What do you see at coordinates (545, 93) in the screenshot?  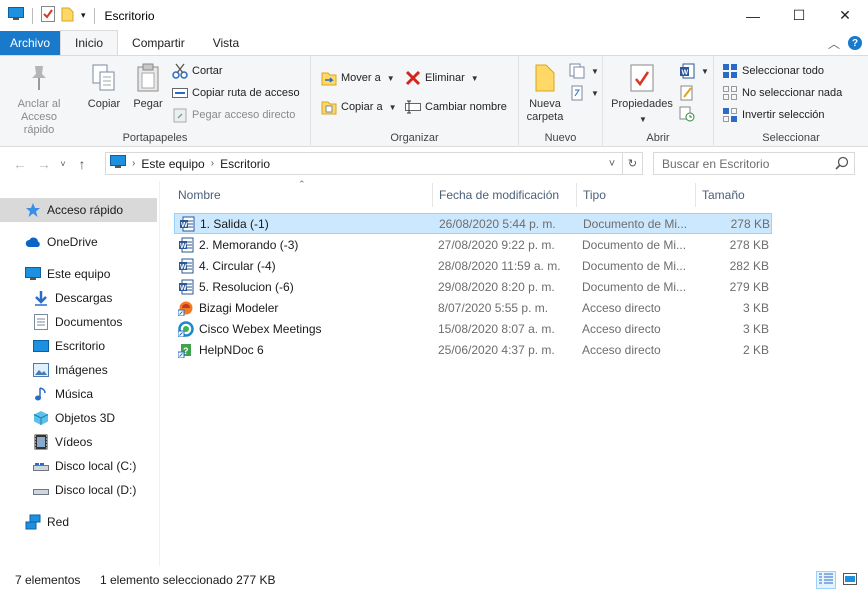 I see `new-folder-button: Nueva carpeta` at bounding box center [545, 93].